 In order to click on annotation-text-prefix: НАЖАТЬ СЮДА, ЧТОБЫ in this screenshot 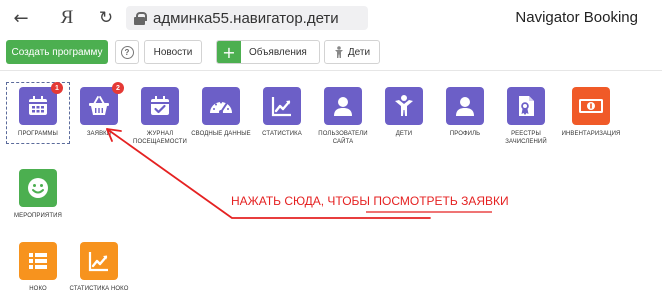, I will do `click(302, 201)`.